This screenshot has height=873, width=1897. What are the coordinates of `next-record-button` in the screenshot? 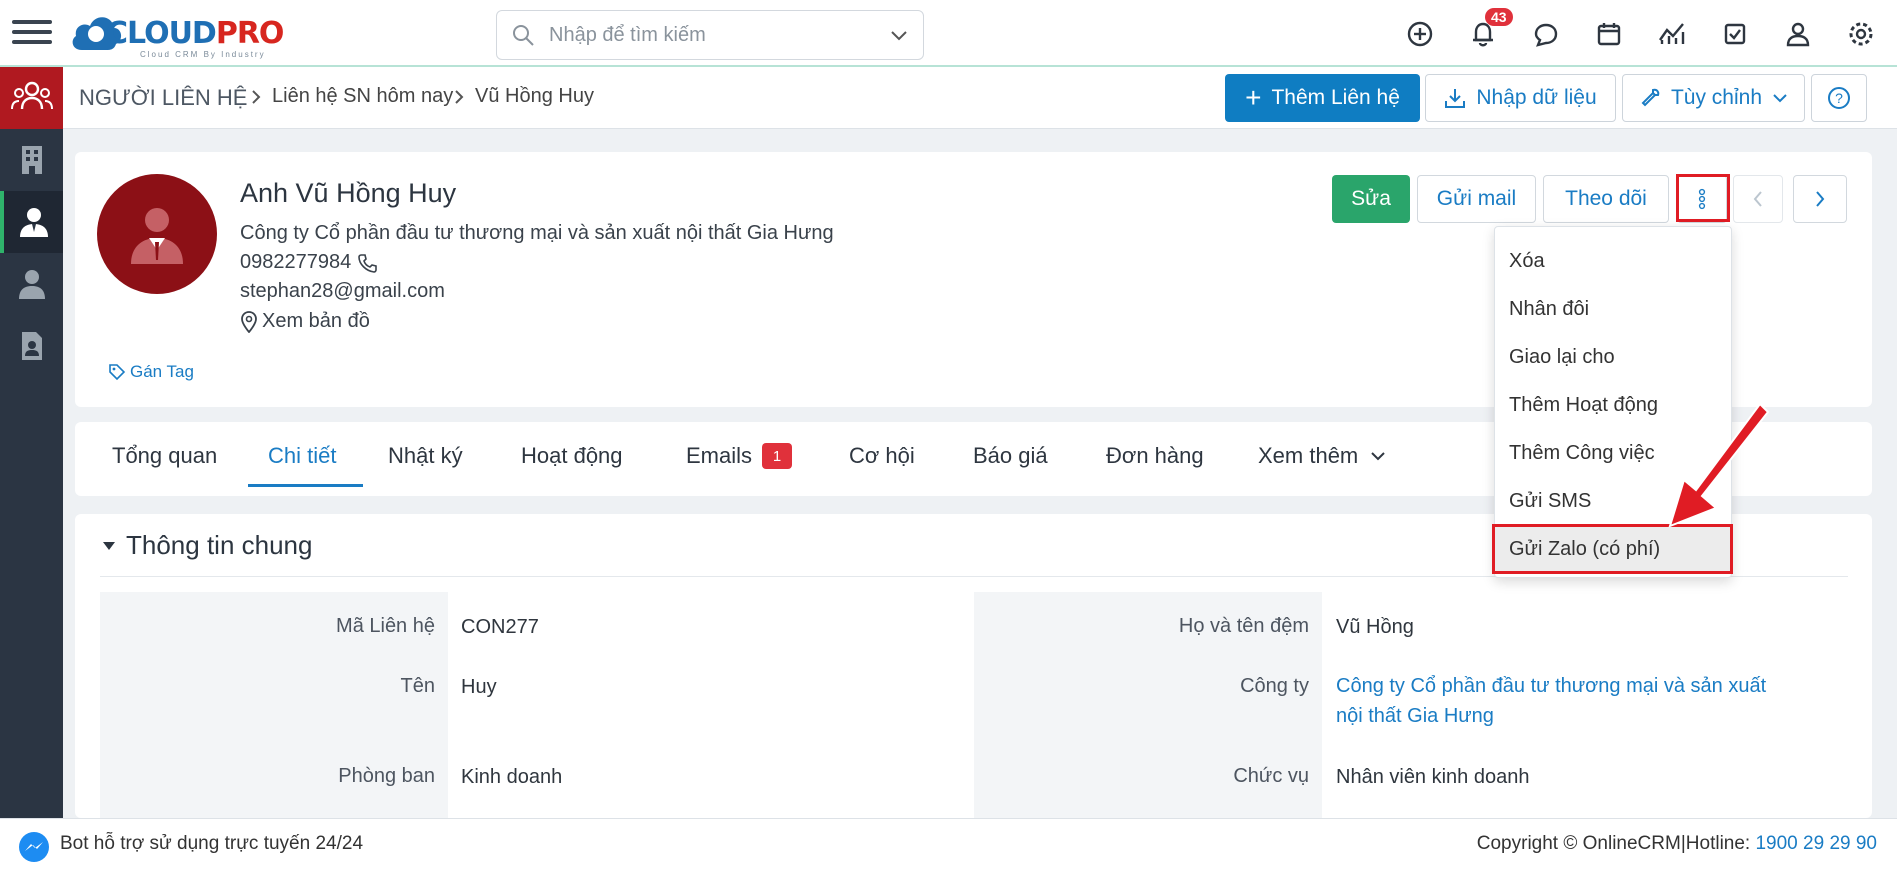 It's located at (1820, 199).